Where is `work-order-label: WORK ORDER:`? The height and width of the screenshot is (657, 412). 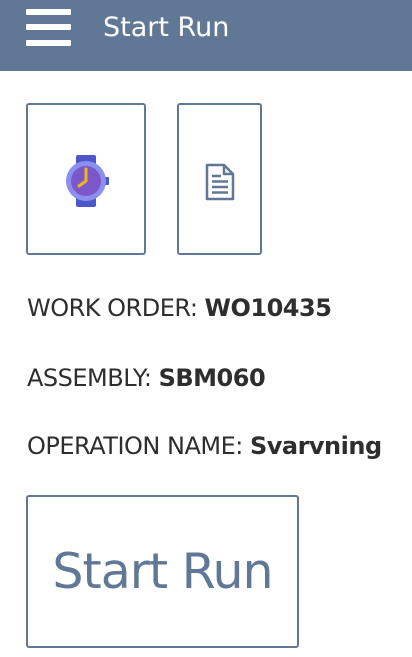 work-order-label: WORK ORDER: is located at coordinates (116, 308).